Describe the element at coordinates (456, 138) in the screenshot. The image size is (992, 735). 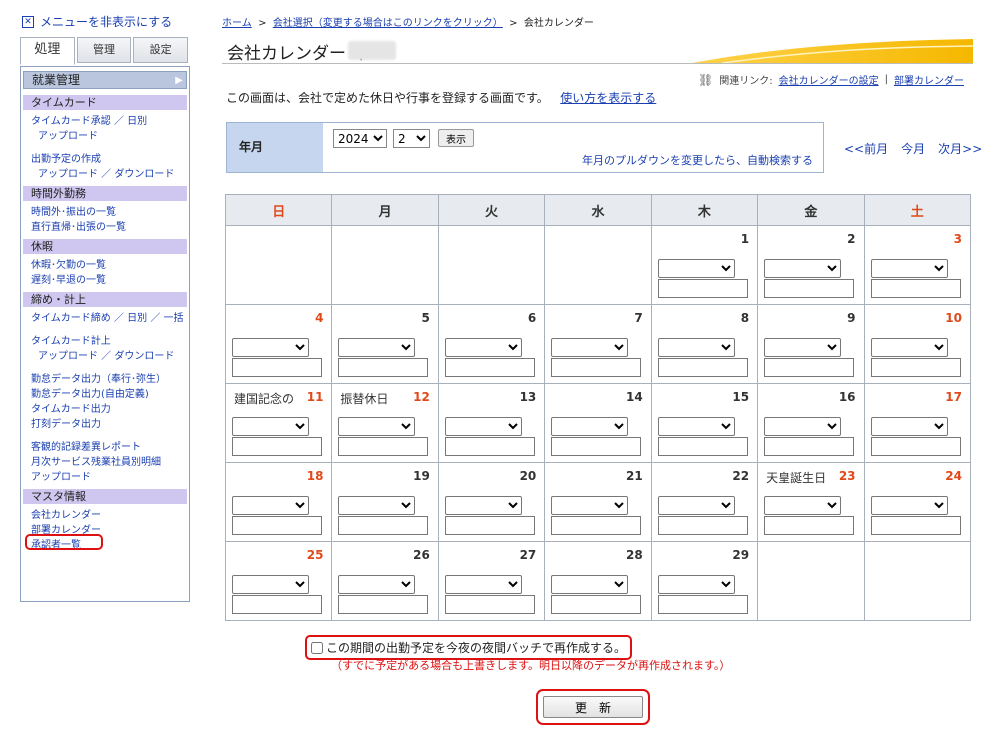
I see `show-button: 表示` at that location.